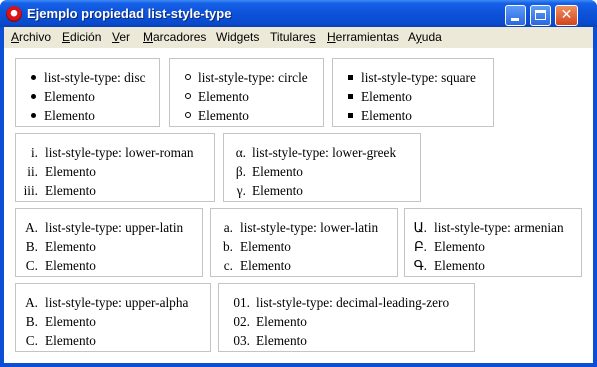  What do you see at coordinates (290, 37) in the screenshot?
I see `menu-label-pre: Titulare` at bounding box center [290, 37].